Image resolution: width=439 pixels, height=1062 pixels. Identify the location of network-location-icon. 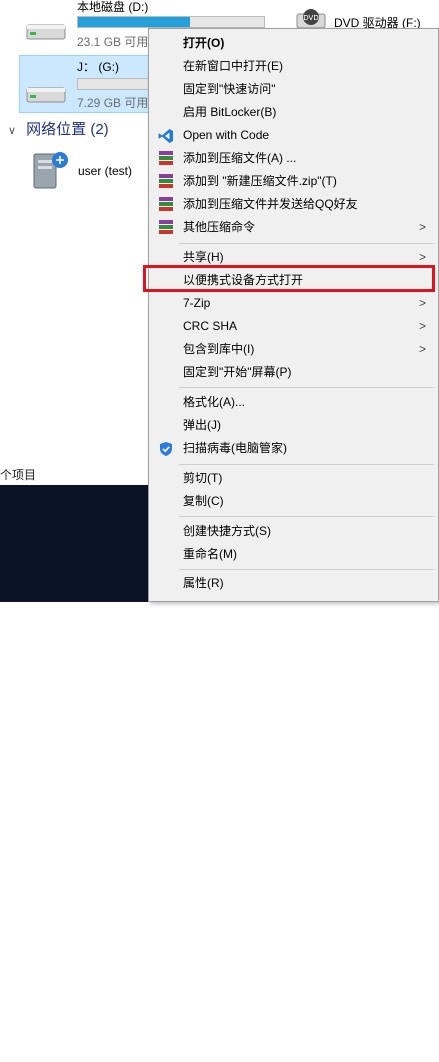
(50, 170).